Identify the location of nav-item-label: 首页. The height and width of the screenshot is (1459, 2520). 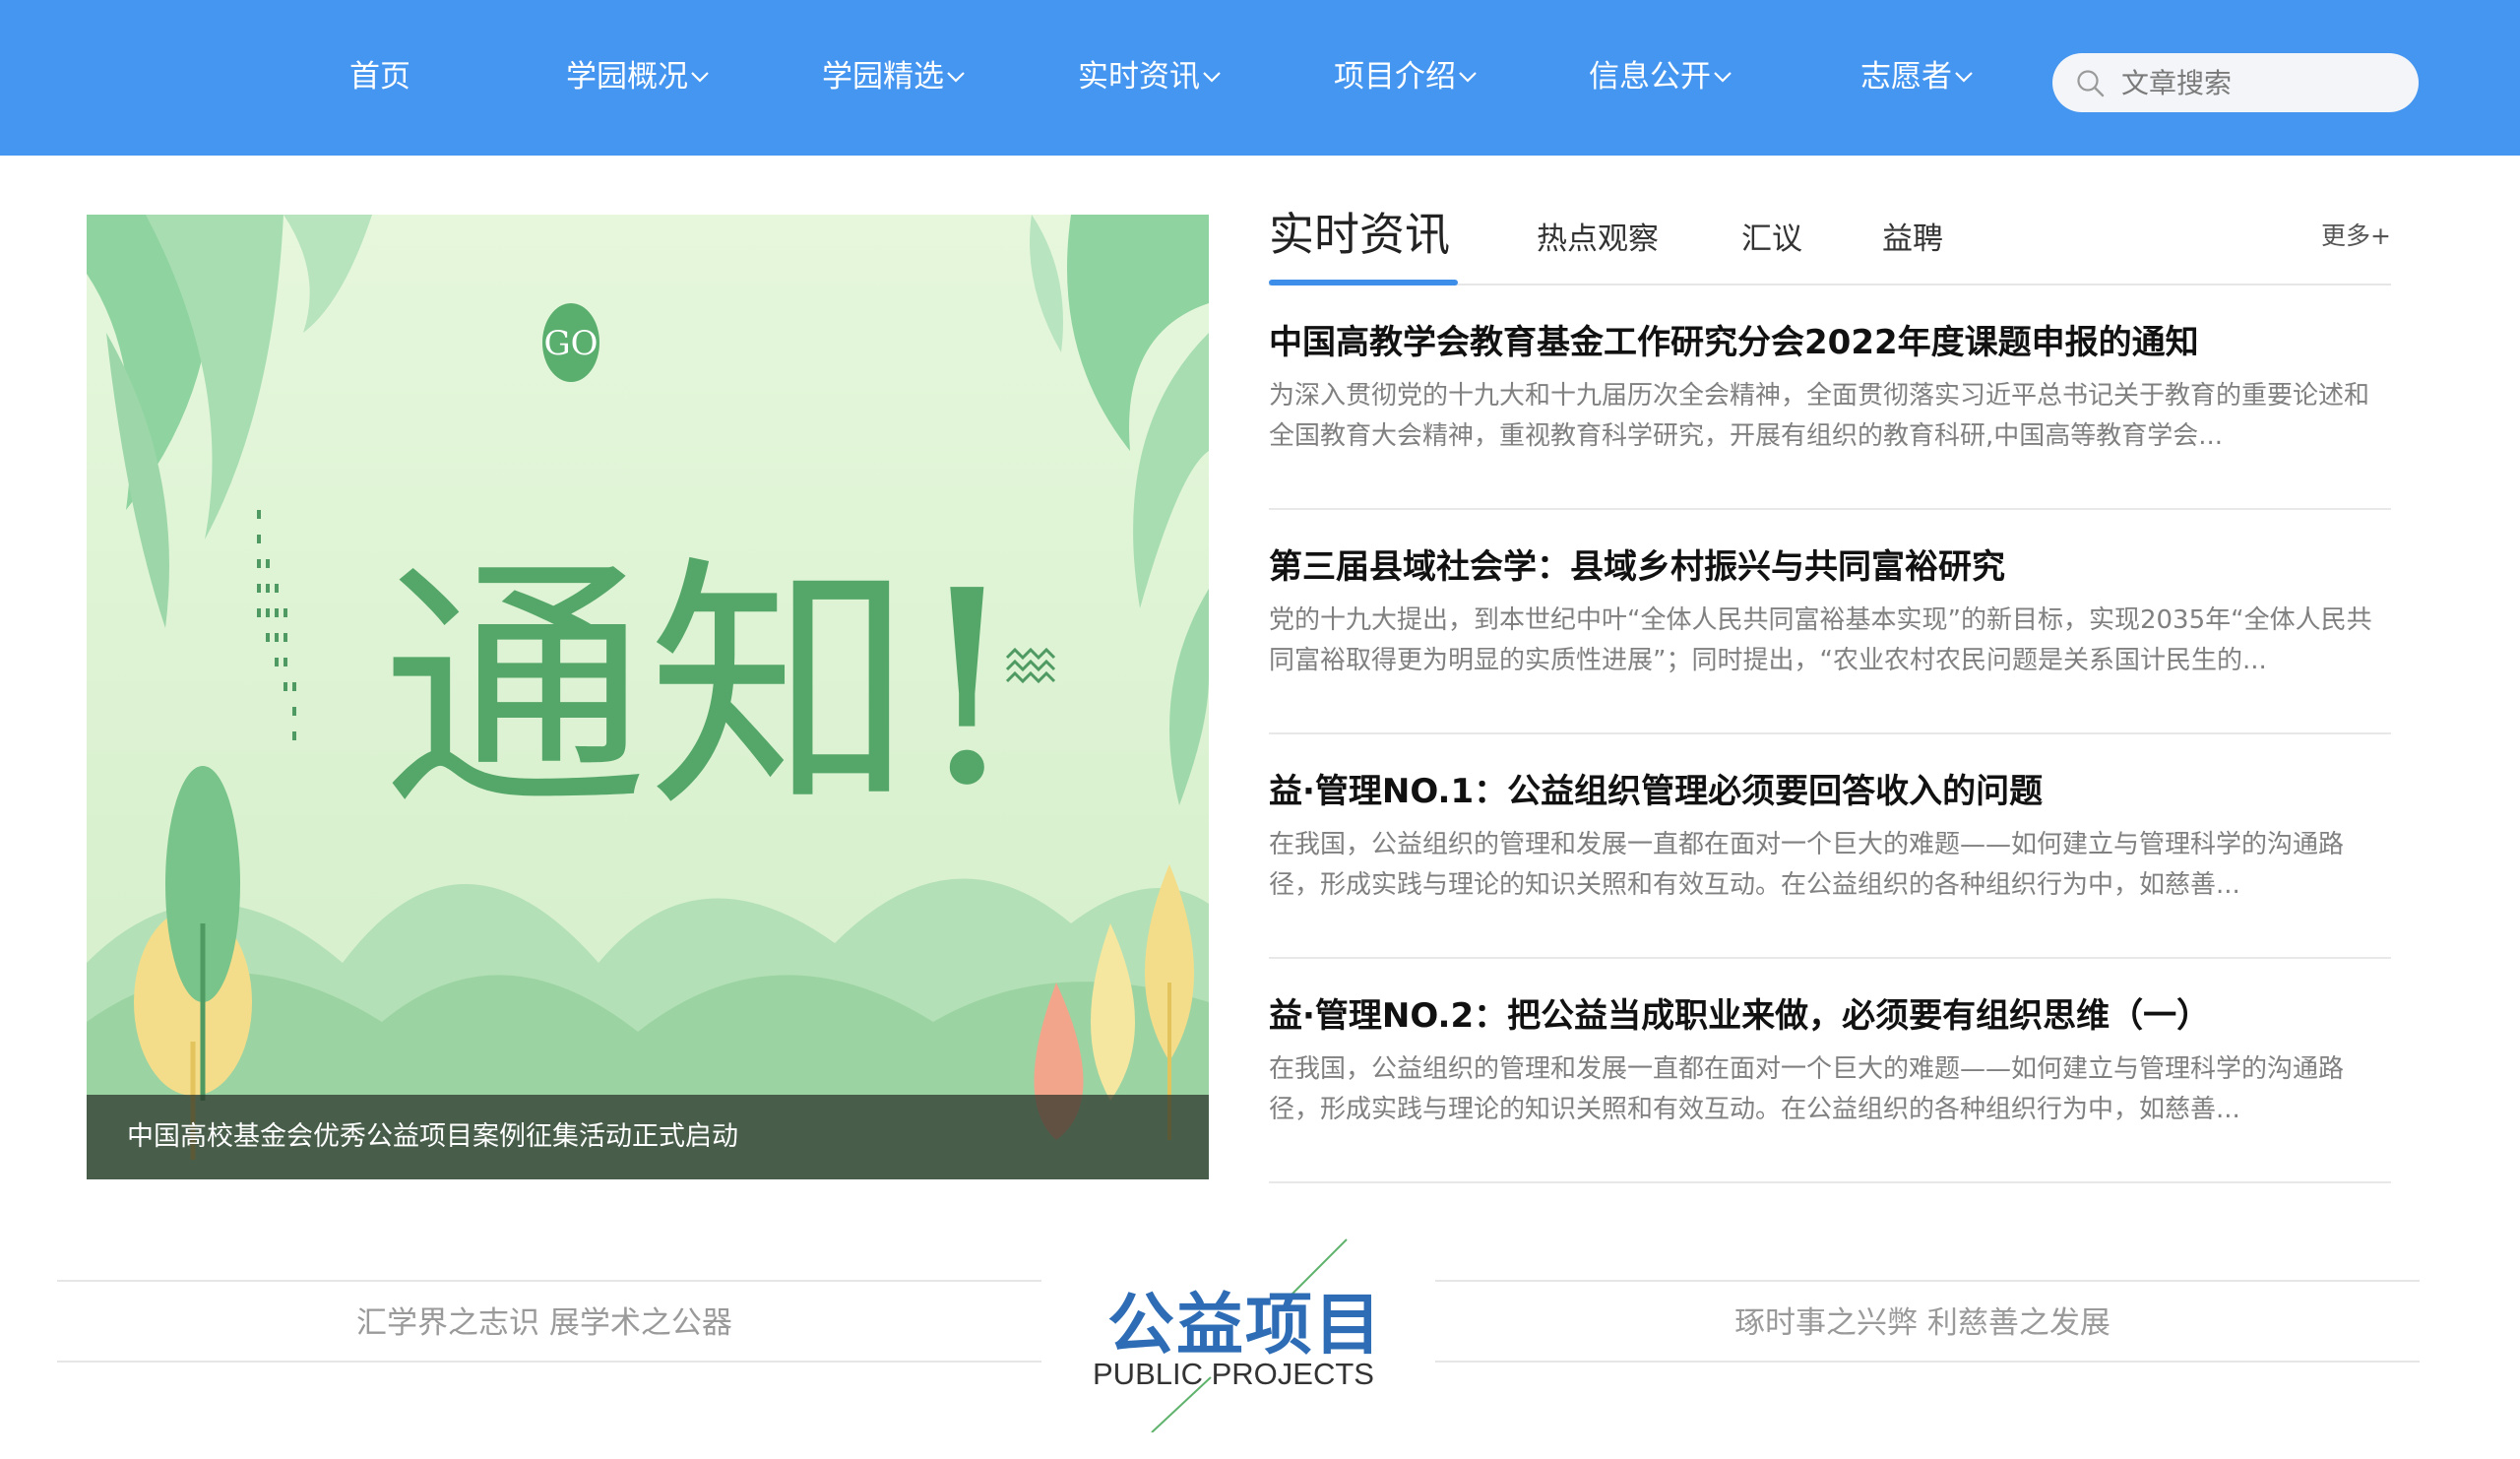
(379, 77).